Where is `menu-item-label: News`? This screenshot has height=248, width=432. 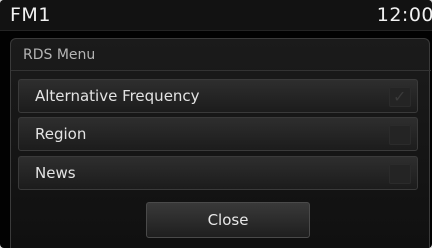
menu-item-label: News is located at coordinates (55, 173).